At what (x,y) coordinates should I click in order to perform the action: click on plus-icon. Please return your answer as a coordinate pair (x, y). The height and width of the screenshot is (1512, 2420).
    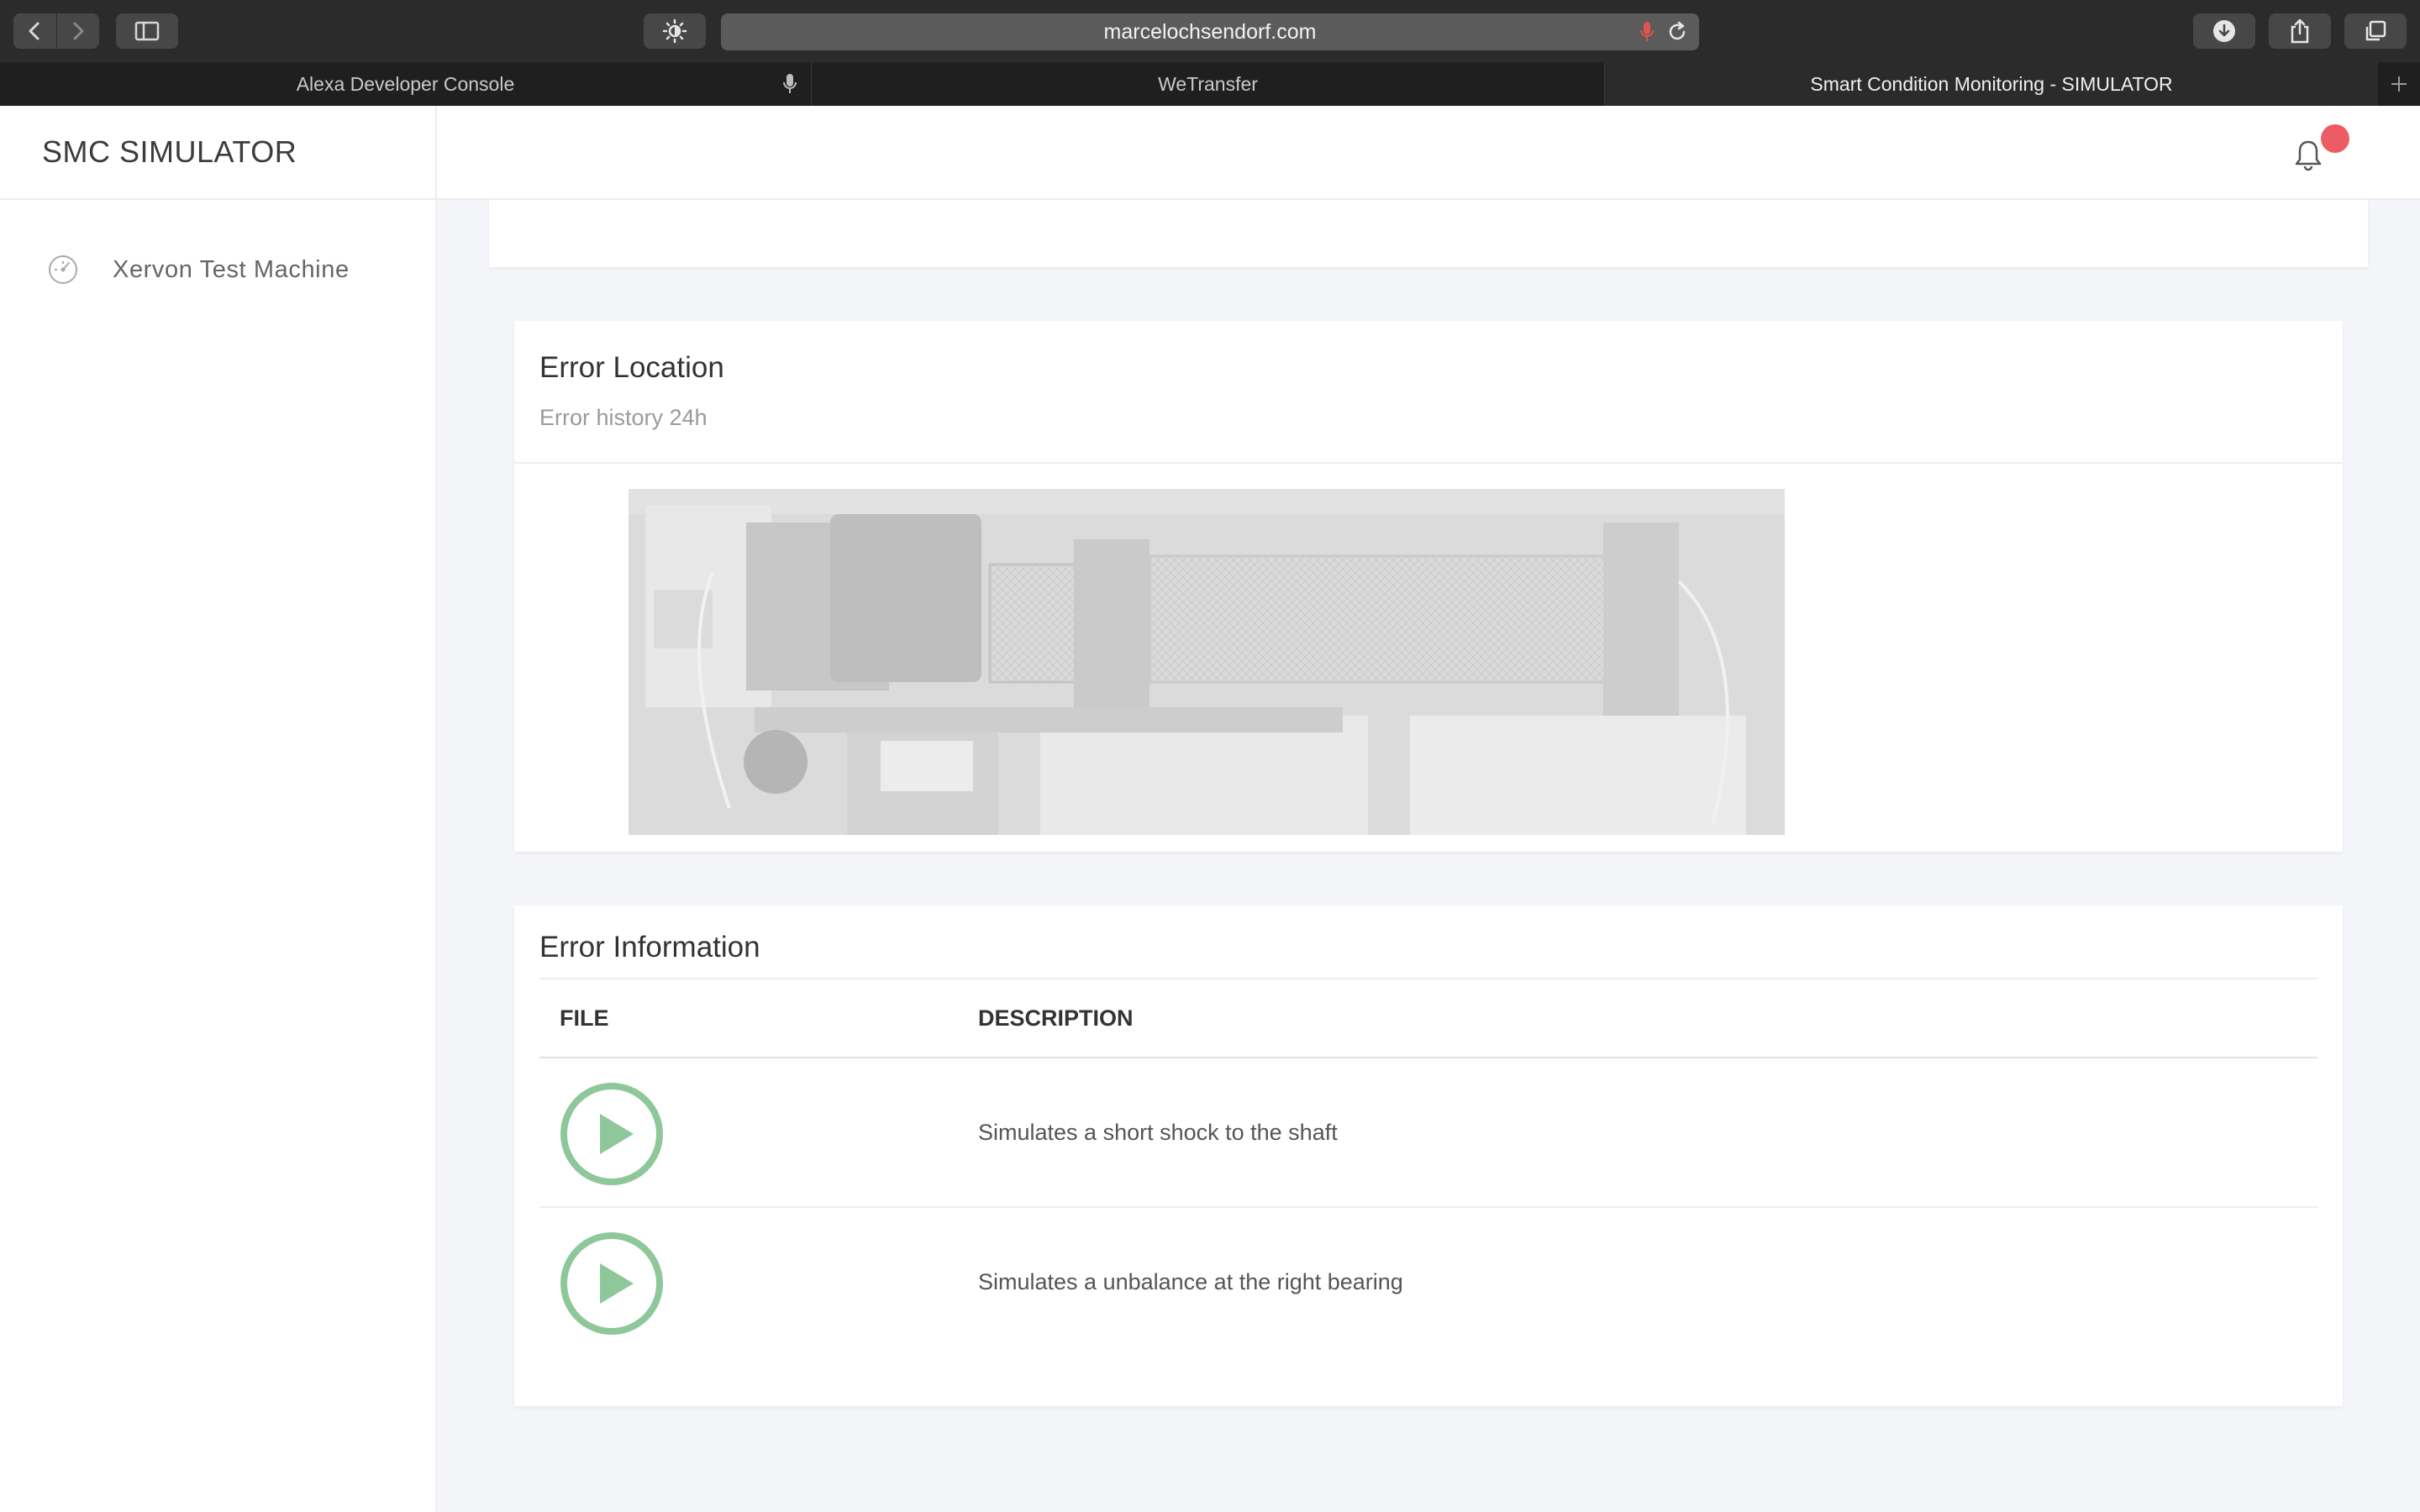
    Looking at the image, I should click on (2399, 84).